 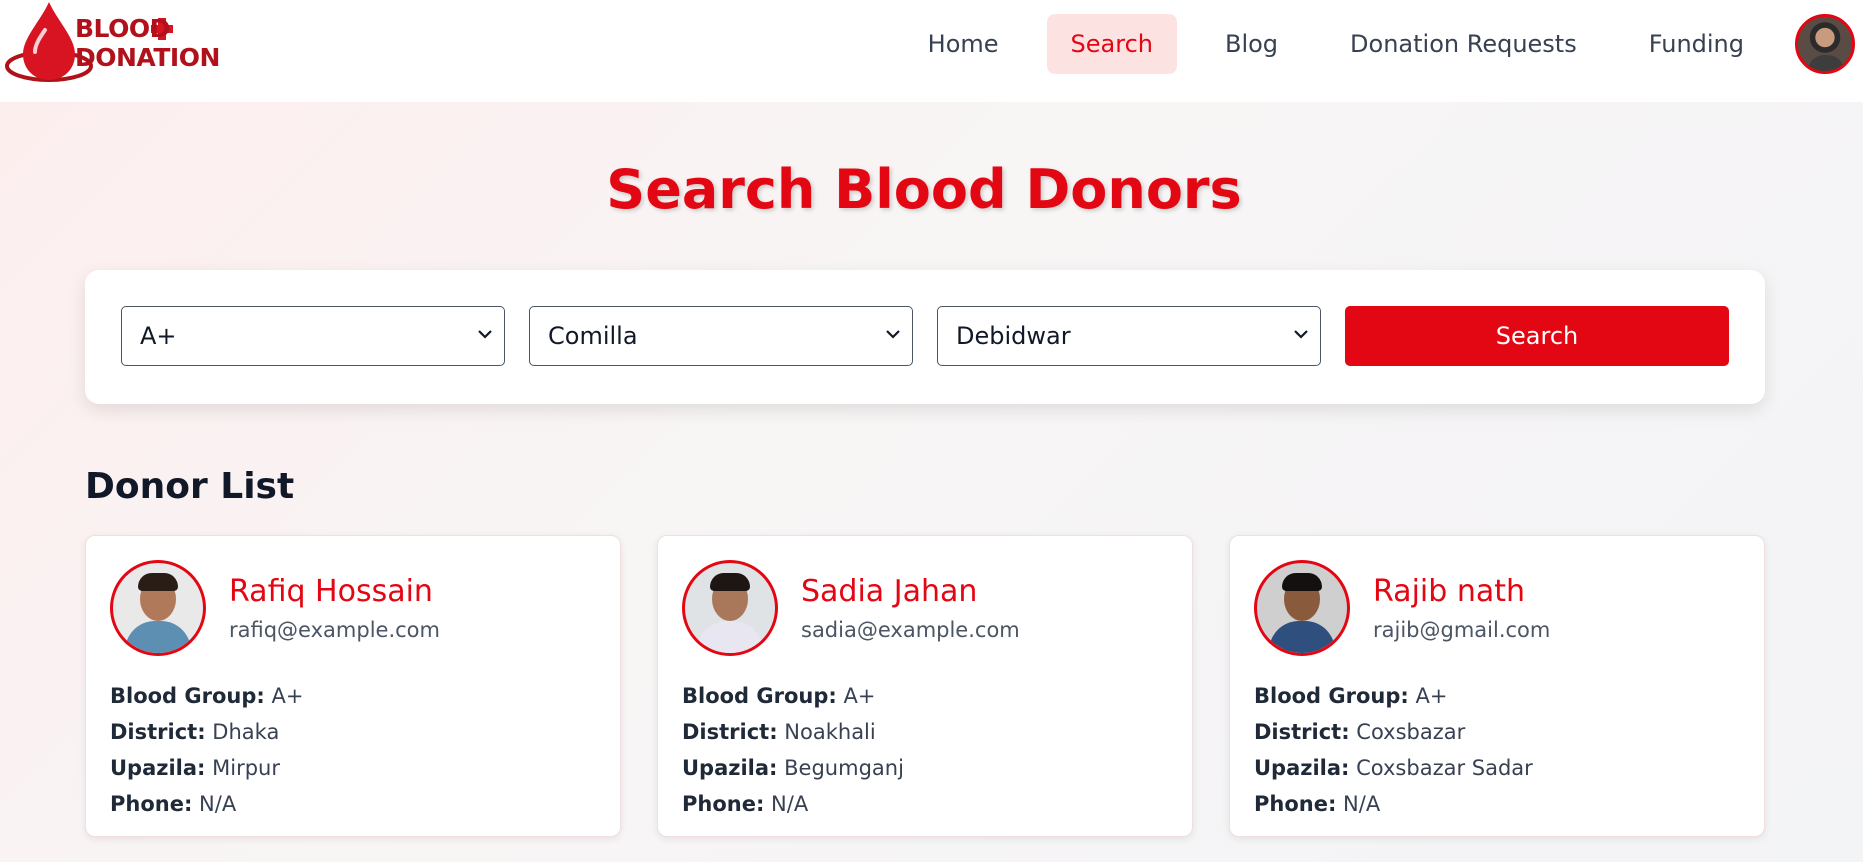 I want to click on donor-list-title: Donor List, so click(x=190, y=486).